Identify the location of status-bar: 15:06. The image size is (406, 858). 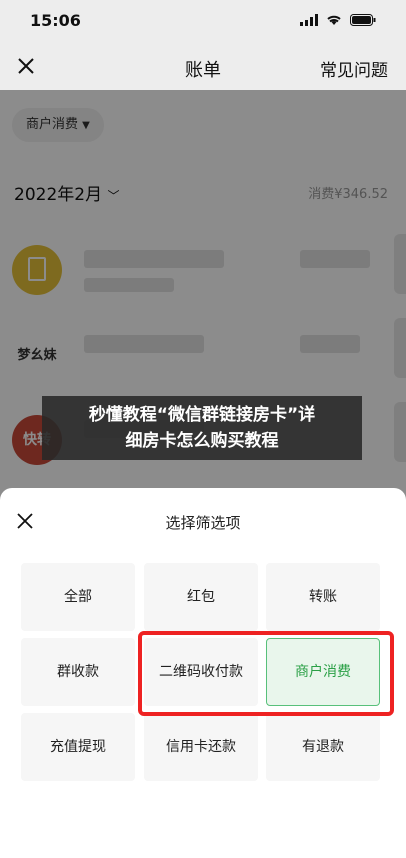
(203, 22).